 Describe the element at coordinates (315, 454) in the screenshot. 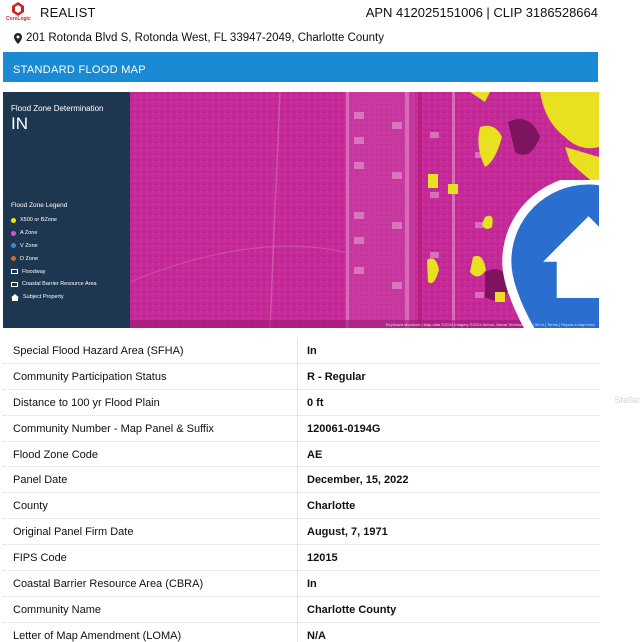

I see `row-value: AE` at that location.